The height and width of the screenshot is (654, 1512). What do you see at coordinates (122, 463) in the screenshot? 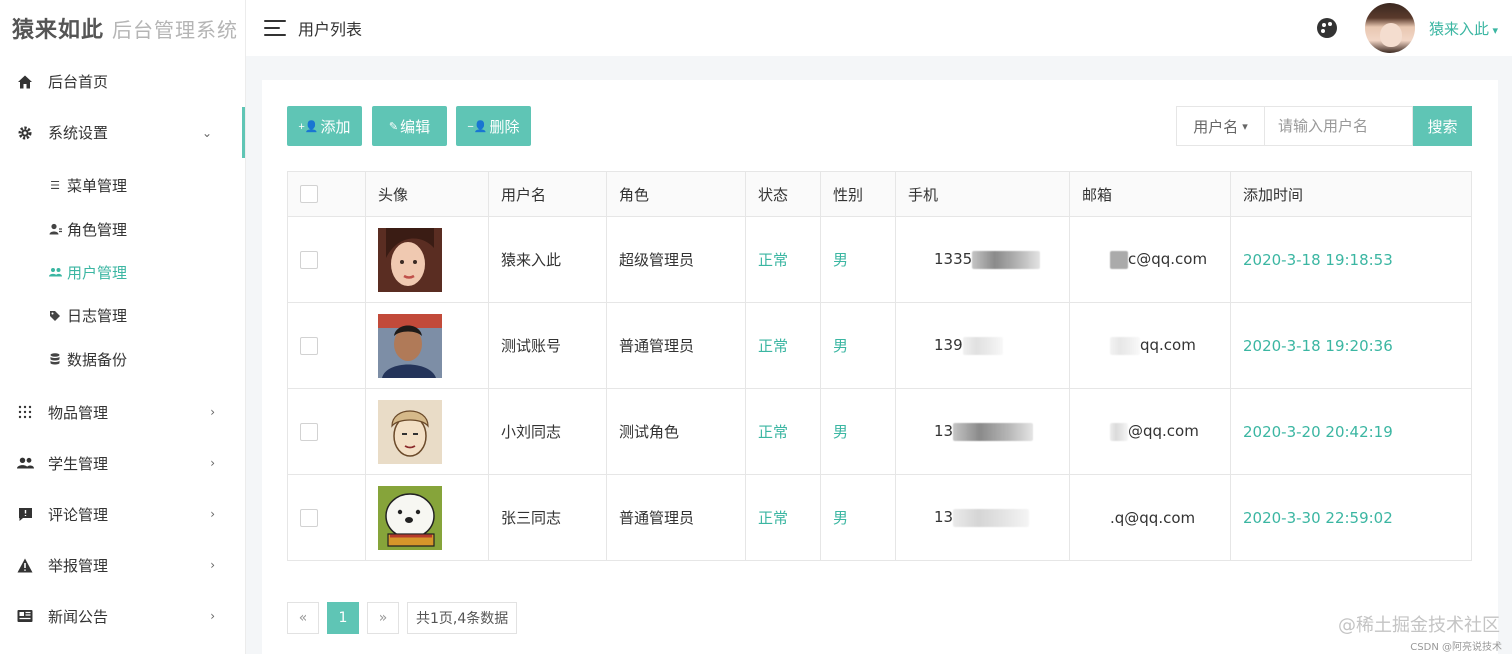
I see `sidebar-item-students: 学生管理 ›` at bounding box center [122, 463].